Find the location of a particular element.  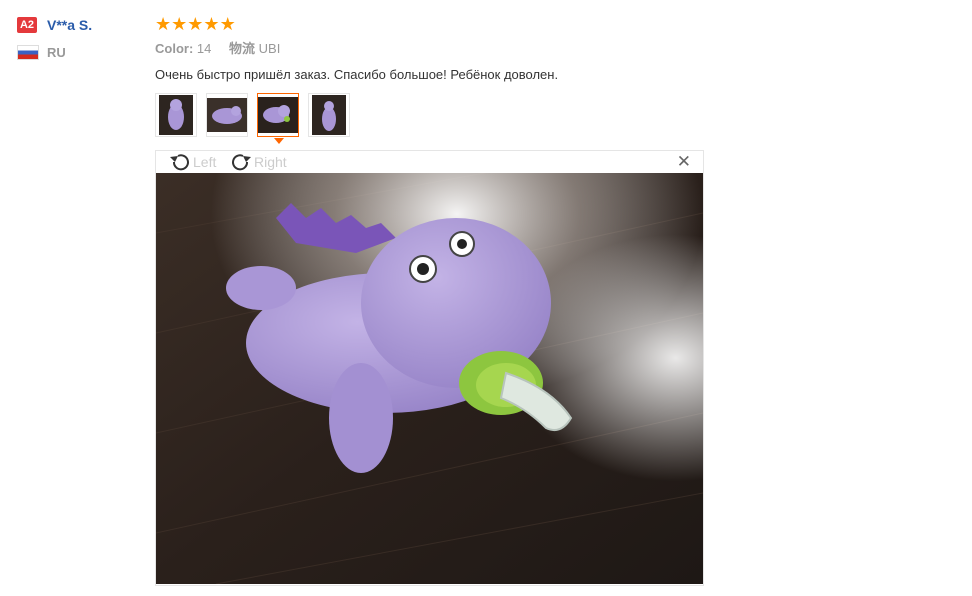

close-icon: ✕ is located at coordinates (684, 162).